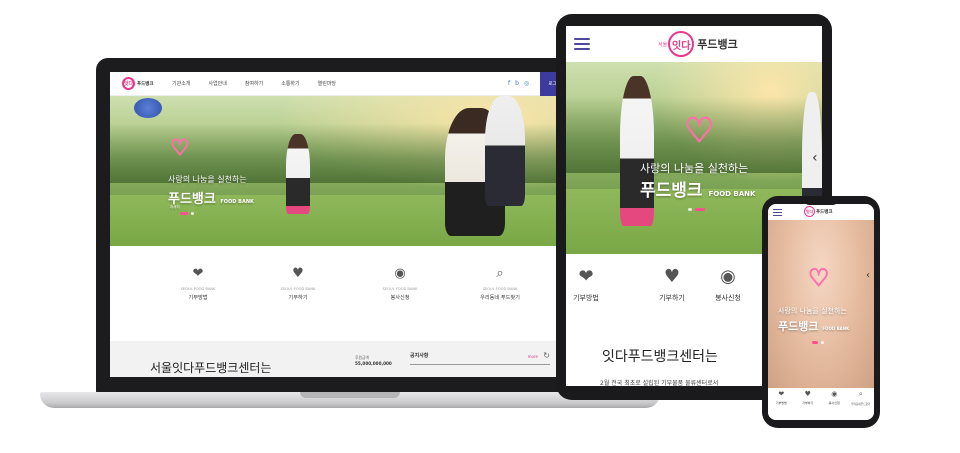 This screenshot has width=960, height=453. What do you see at coordinates (198, 283) in the screenshot?
I see `service-donate-method: ❤ SEOUL FOOD BANK 기부방법` at bounding box center [198, 283].